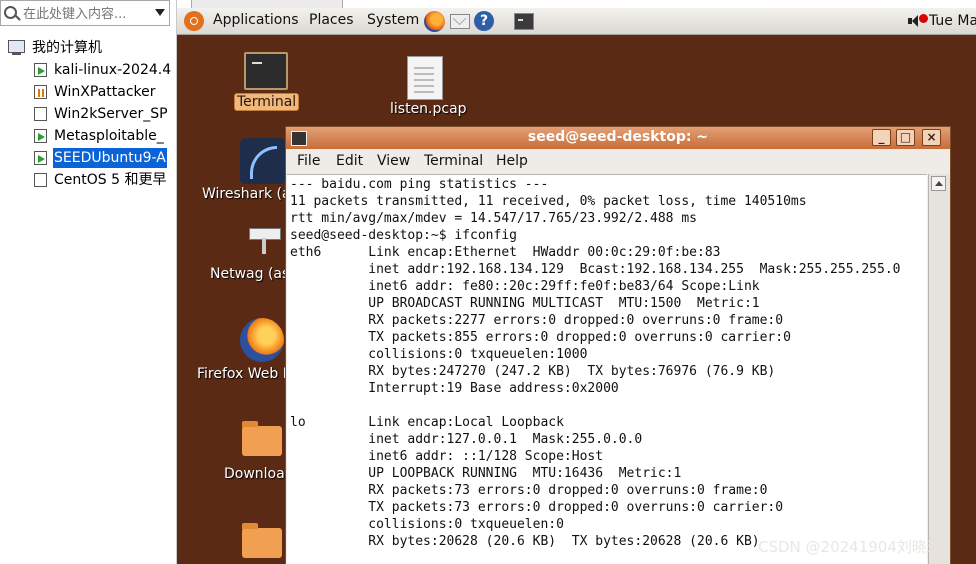 This screenshot has width=976, height=564. I want to click on menu-help: Help, so click(512, 161).